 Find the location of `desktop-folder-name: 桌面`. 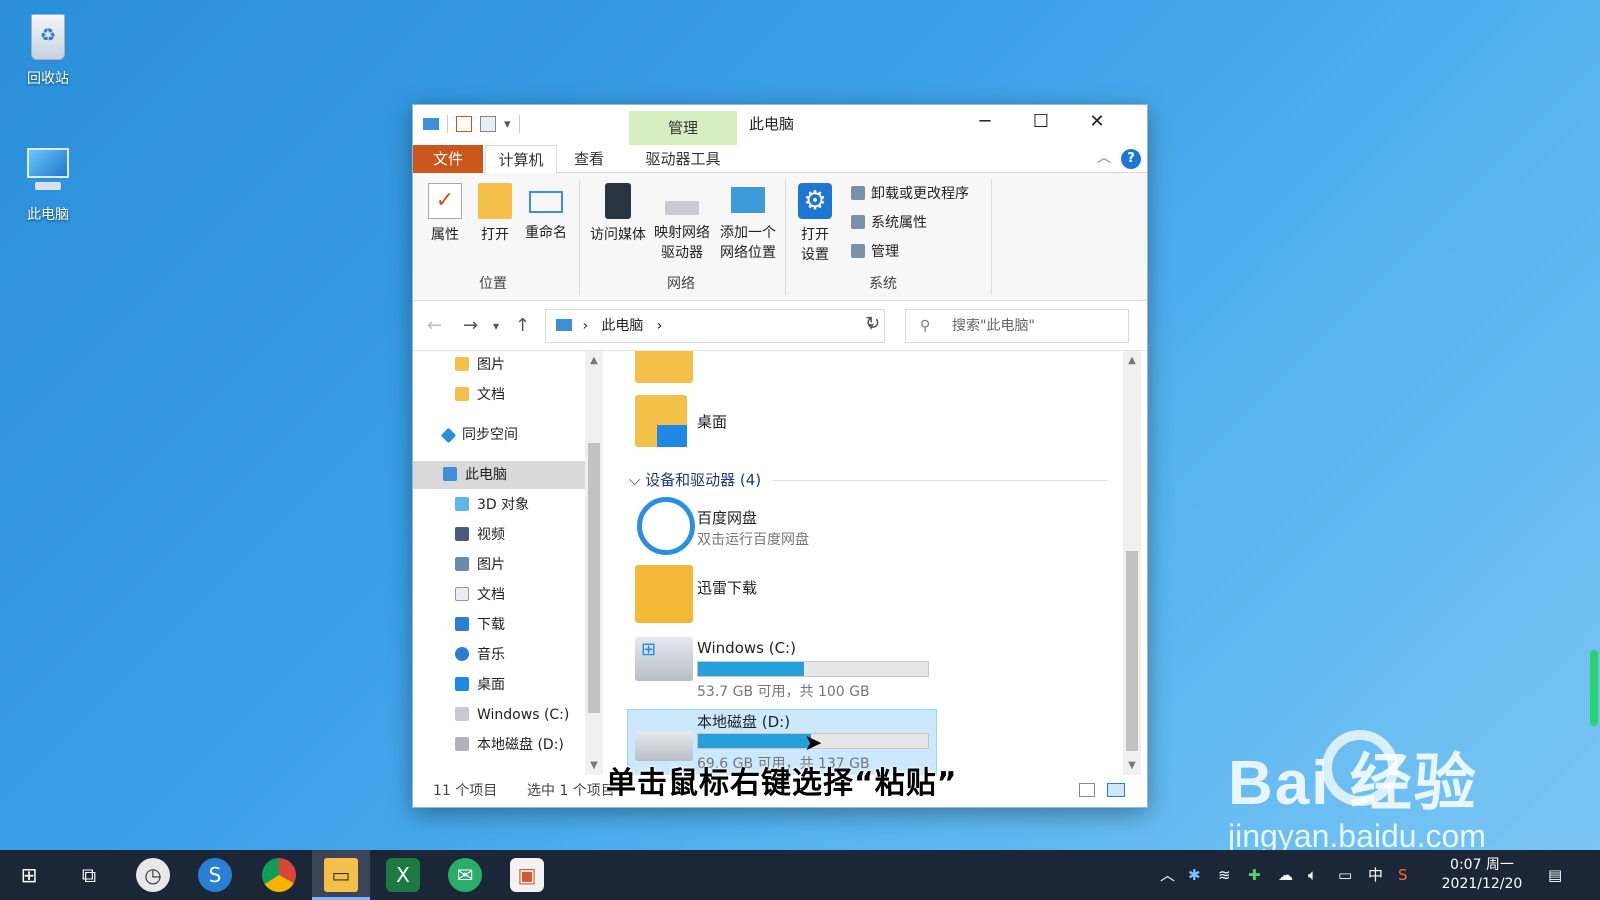

desktop-folder-name: 桌面 is located at coordinates (712, 421).